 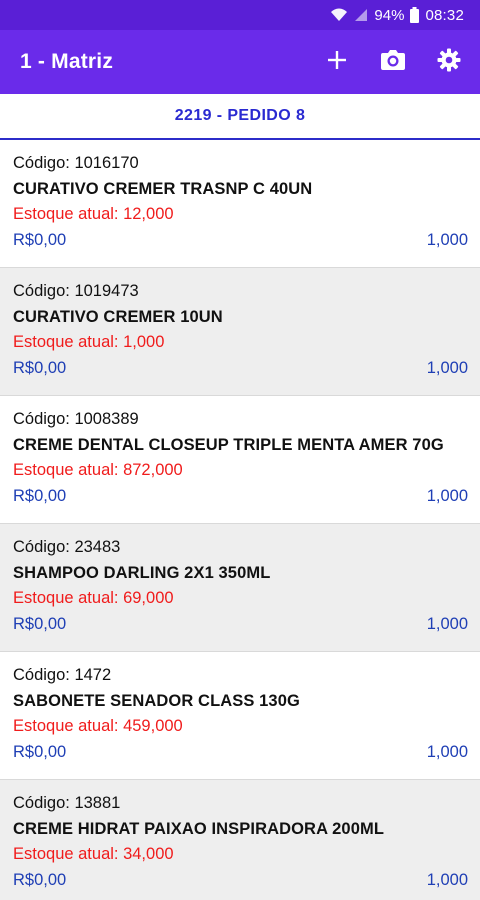 I want to click on order-header: 2219 - PEDIDO 8, so click(x=240, y=117).